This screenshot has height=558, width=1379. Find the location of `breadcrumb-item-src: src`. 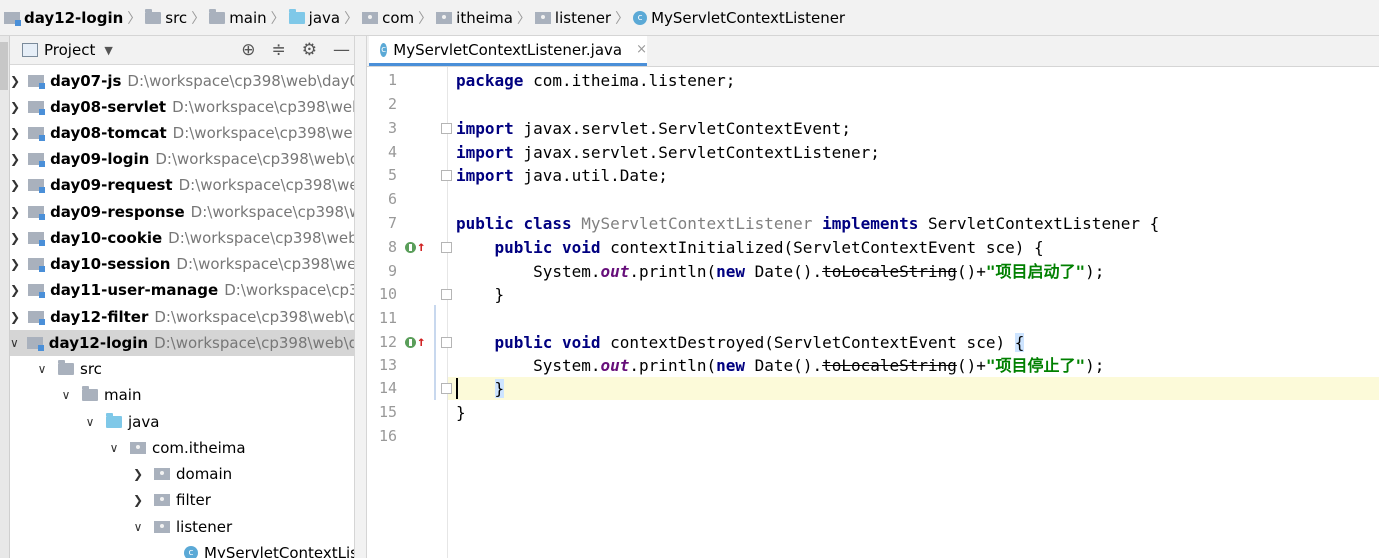

breadcrumb-item-src: src is located at coordinates (166, 18).